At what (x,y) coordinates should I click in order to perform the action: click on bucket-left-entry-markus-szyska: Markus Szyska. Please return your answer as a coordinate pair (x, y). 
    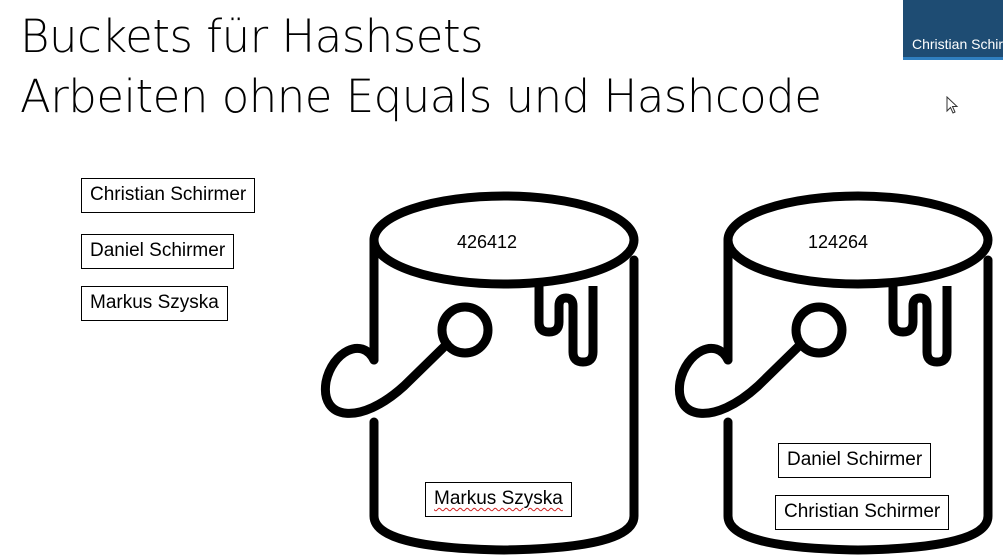
    Looking at the image, I should click on (498, 499).